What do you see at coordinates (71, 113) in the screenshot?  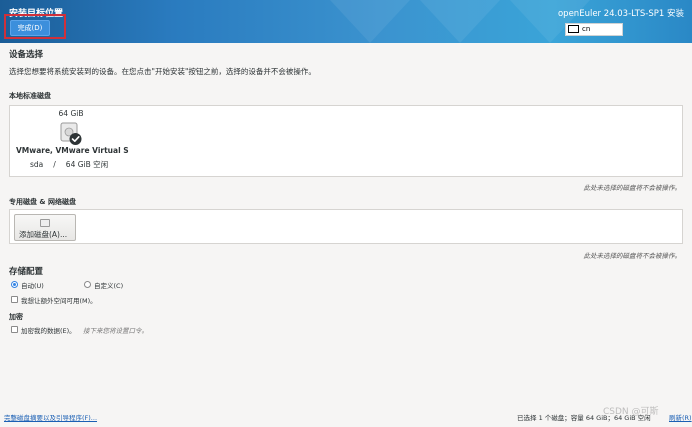 I see `disk-size: 64 GiB` at bounding box center [71, 113].